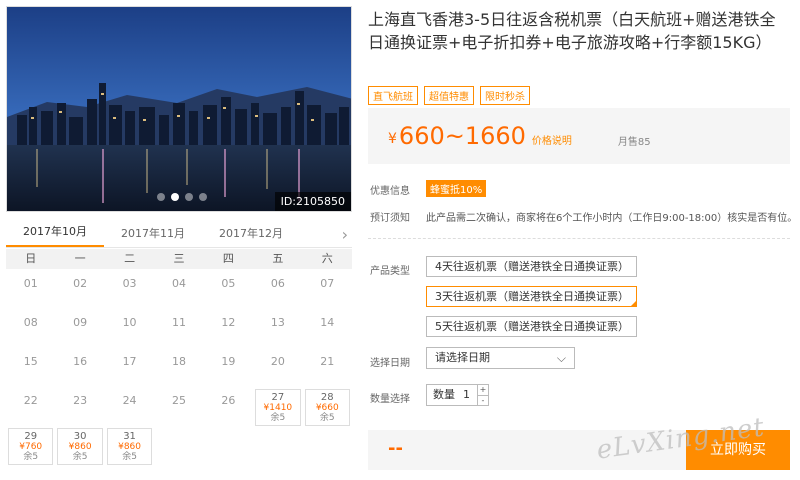 Image resolution: width=800 pixels, height=480 pixels. I want to click on calendar-day: 07, so click(327, 290).